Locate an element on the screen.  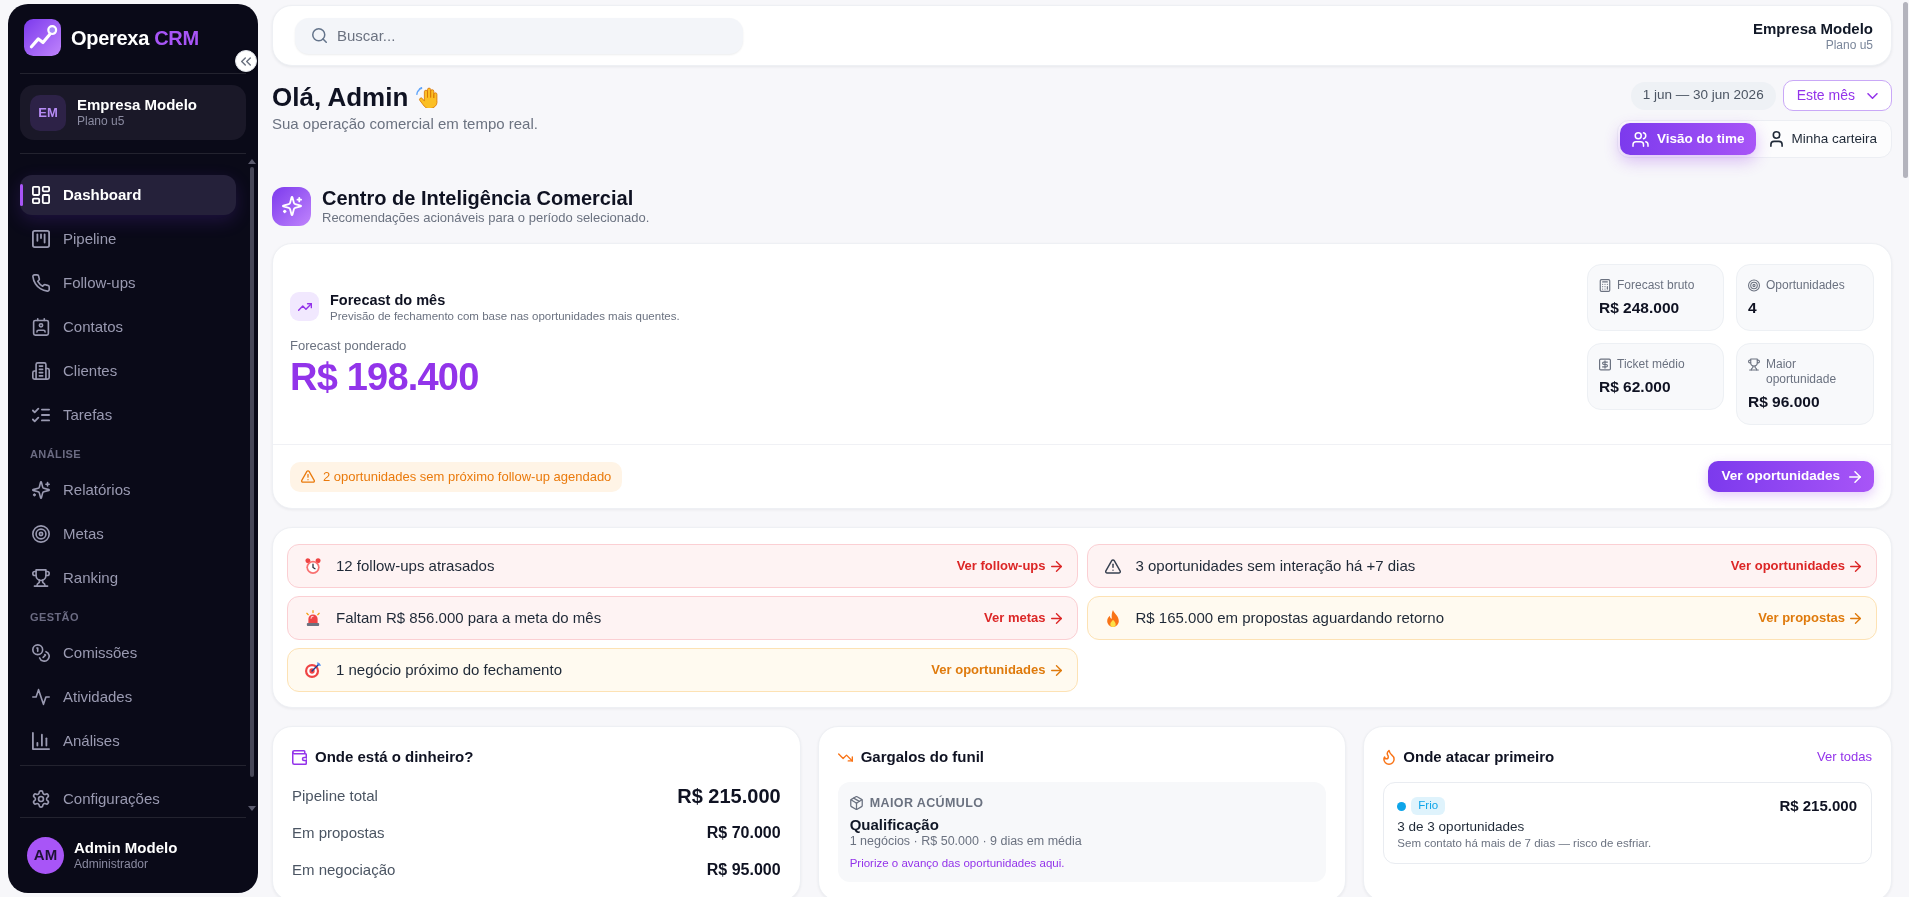
nav-item: Ranking is located at coordinates (128, 578).